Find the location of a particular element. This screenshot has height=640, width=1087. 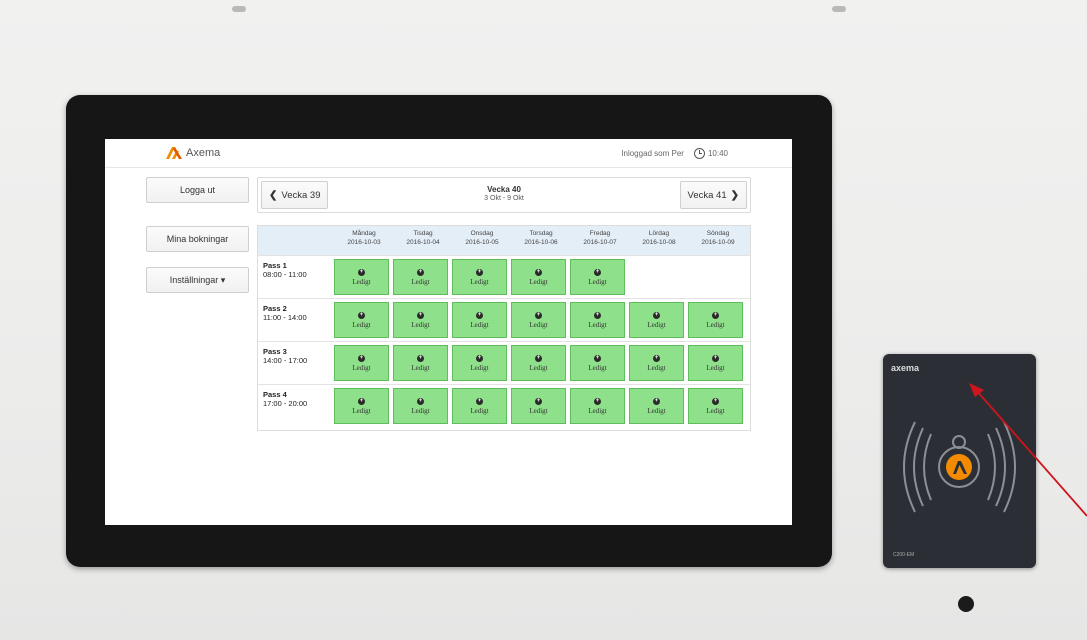

card-reader: axema C200-EM is located at coordinates (959, 461).